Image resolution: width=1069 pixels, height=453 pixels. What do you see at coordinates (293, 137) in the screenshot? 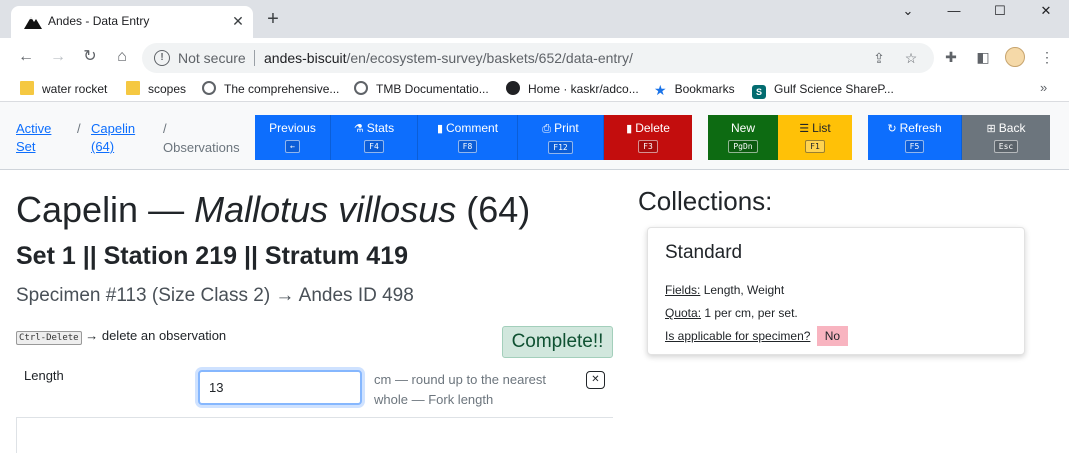
I see `previous-button: Previous ←` at bounding box center [293, 137].